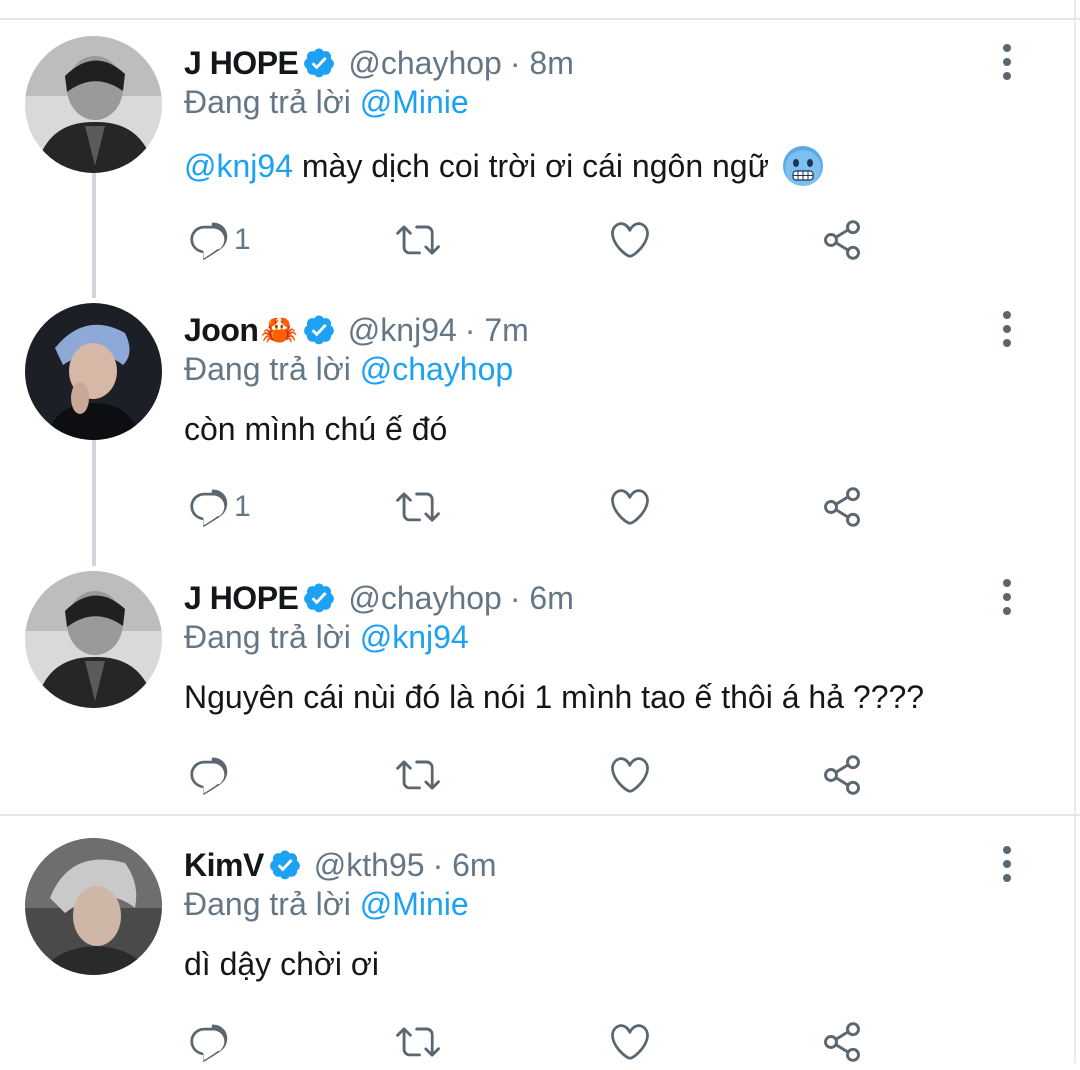  I want to click on tweet-text: còn mình chú ế đó, so click(315, 429).